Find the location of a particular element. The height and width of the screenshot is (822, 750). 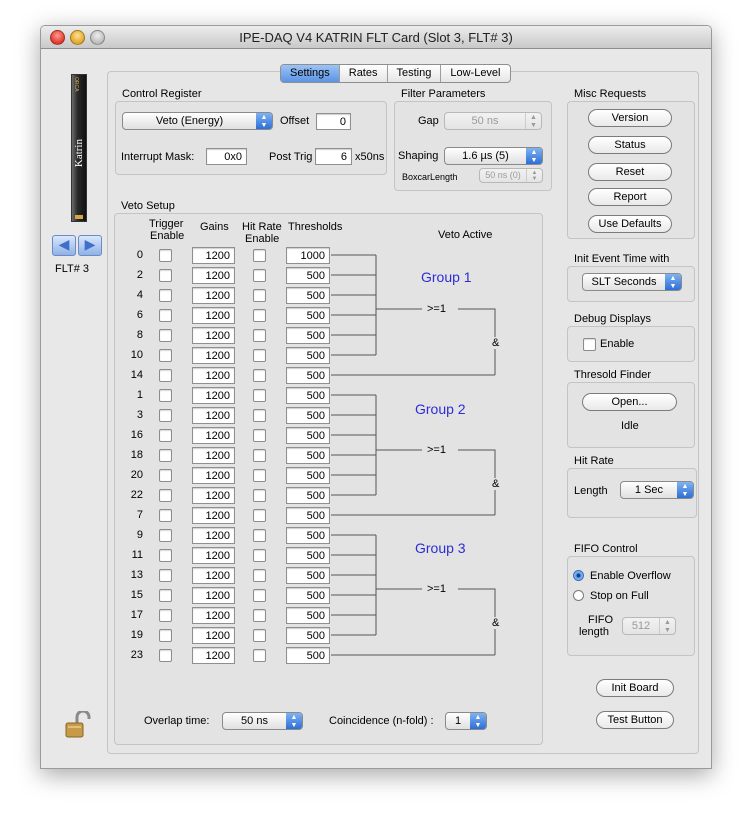

reset-button: Reset is located at coordinates (630, 172).